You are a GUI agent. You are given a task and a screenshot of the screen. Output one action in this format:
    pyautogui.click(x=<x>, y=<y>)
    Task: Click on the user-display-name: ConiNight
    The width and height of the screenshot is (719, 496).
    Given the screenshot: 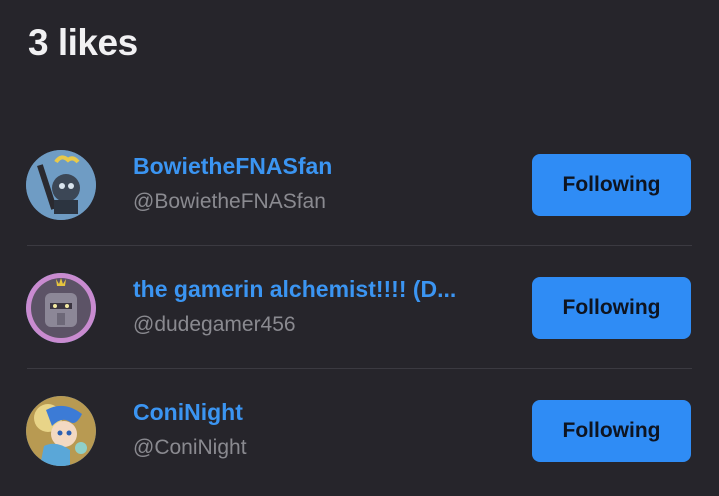 What is the action you would take?
    pyautogui.click(x=188, y=412)
    